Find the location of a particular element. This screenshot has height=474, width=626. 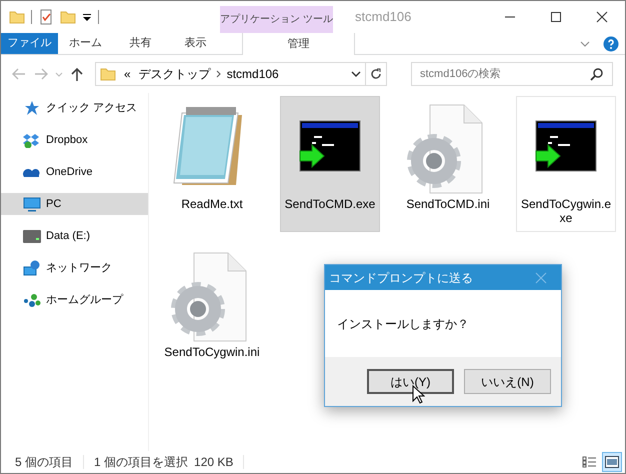

large-icons-view-button is located at coordinates (612, 462).